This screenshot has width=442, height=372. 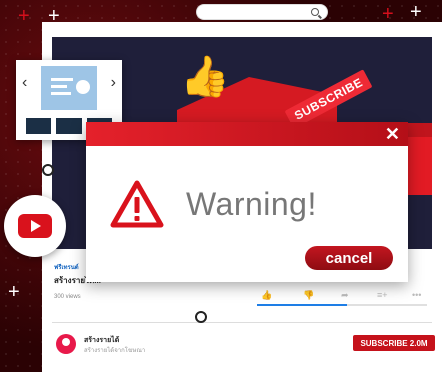 What do you see at coordinates (308, 295) in the screenshot?
I see `dislike-icon: 👎` at bounding box center [308, 295].